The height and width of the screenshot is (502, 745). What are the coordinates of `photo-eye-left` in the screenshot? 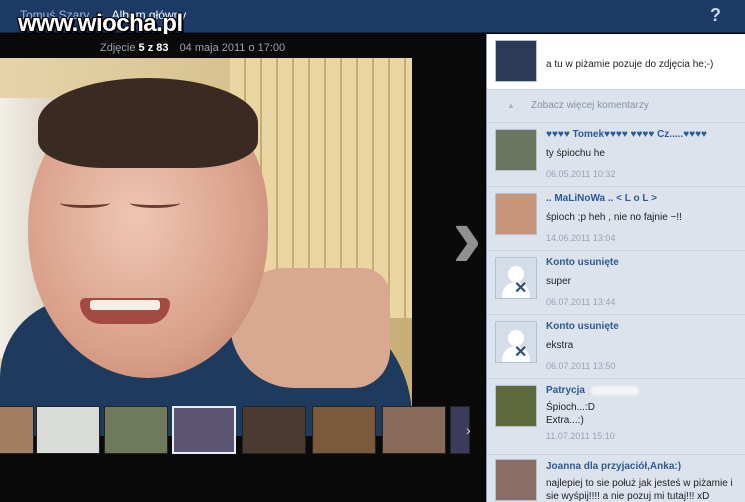 It's located at (85, 203).